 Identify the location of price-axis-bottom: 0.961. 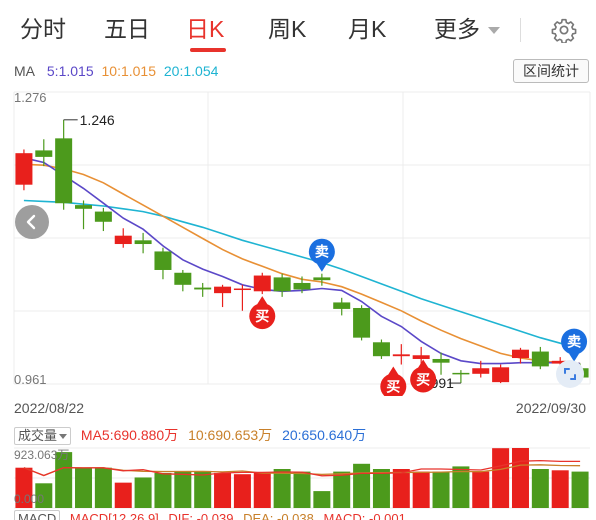
(30, 379).